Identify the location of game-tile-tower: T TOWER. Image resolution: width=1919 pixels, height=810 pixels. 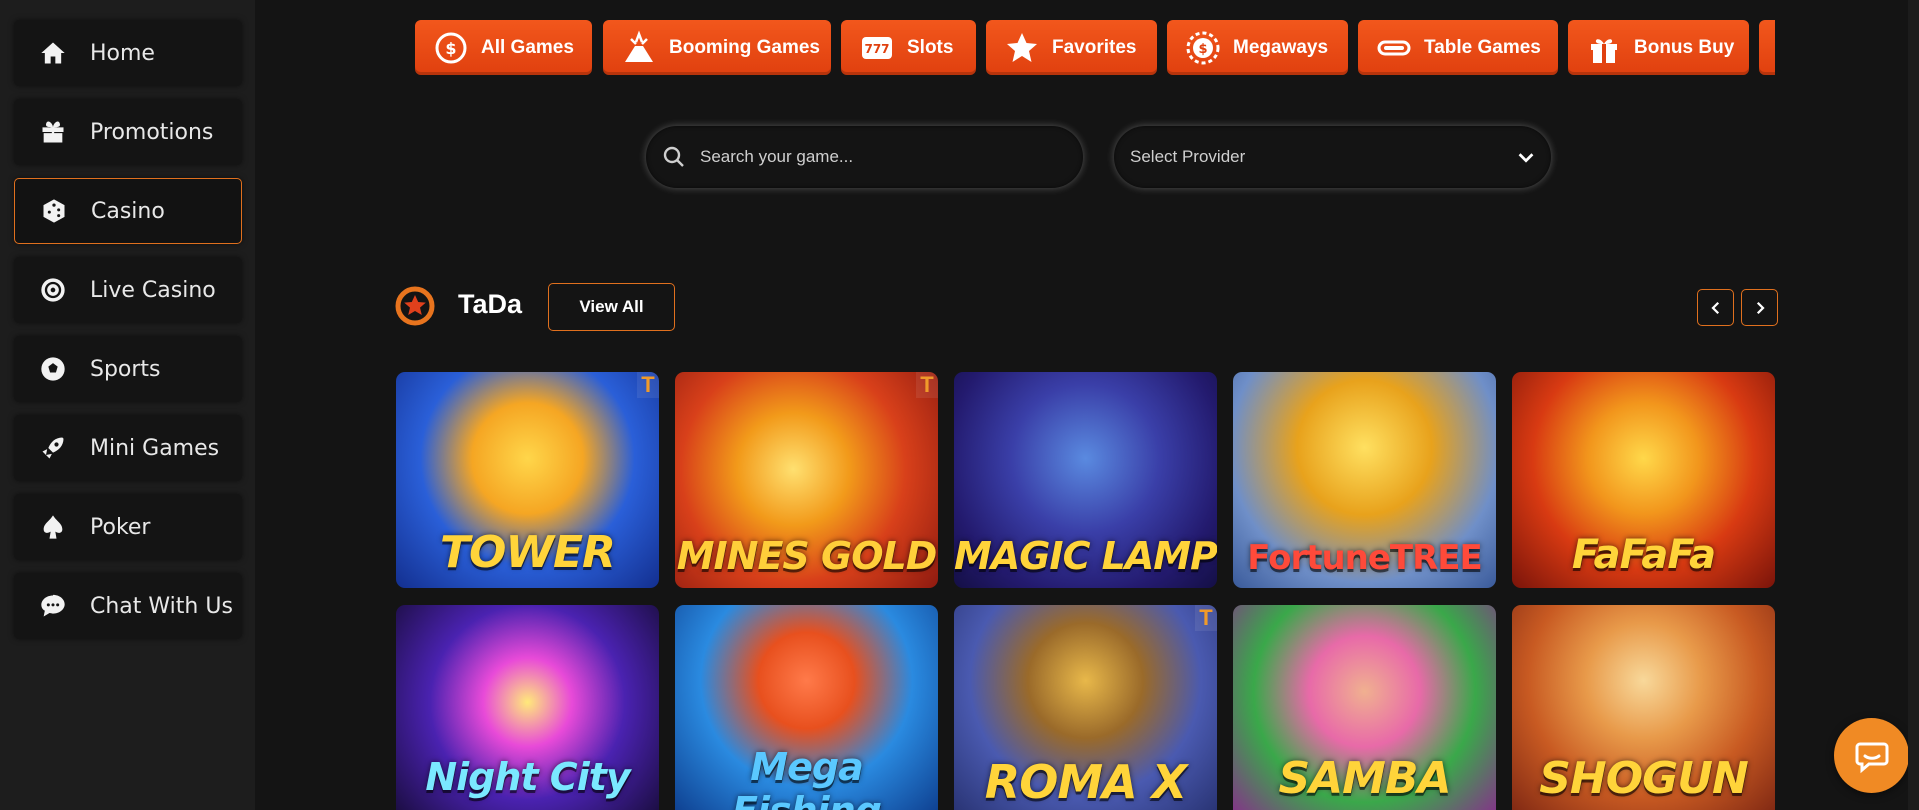
(527, 480).